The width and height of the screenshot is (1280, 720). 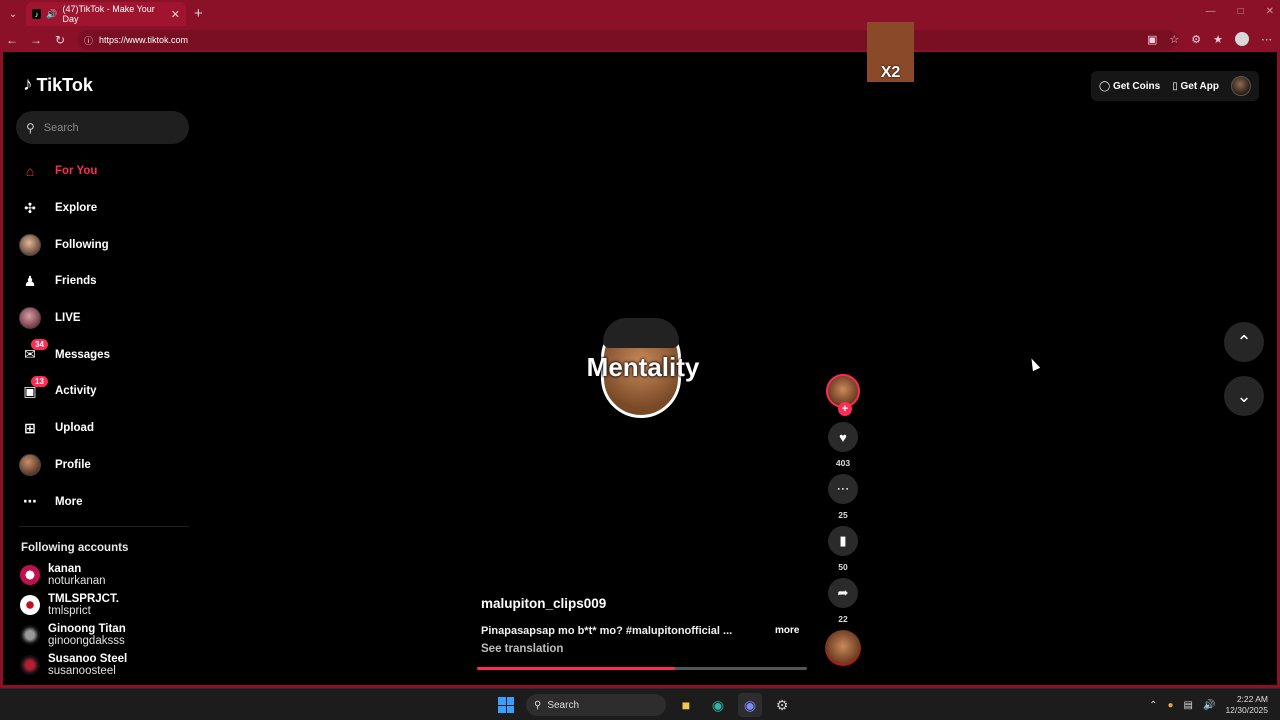 What do you see at coordinates (538, 705) in the screenshot?
I see `search-icon: ⚲` at bounding box center [538, 705].